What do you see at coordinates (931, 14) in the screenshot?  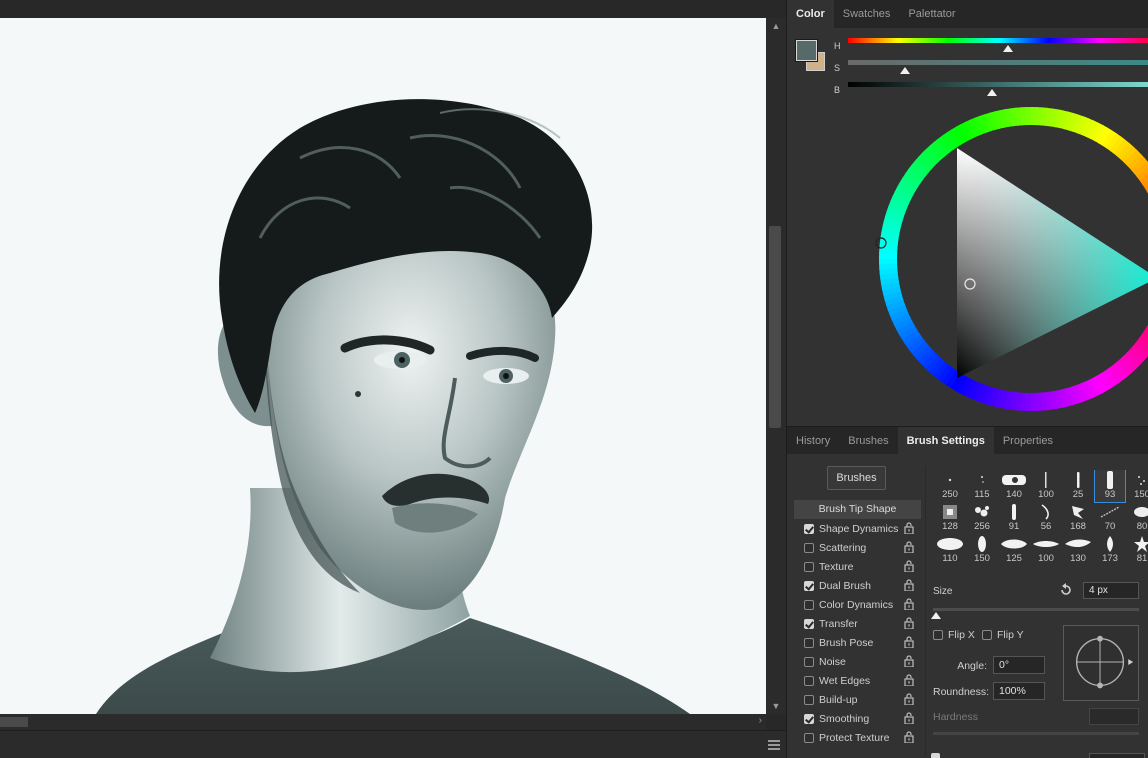 I see `tab-palettator: Palettator` at bounding box center [931, 14].